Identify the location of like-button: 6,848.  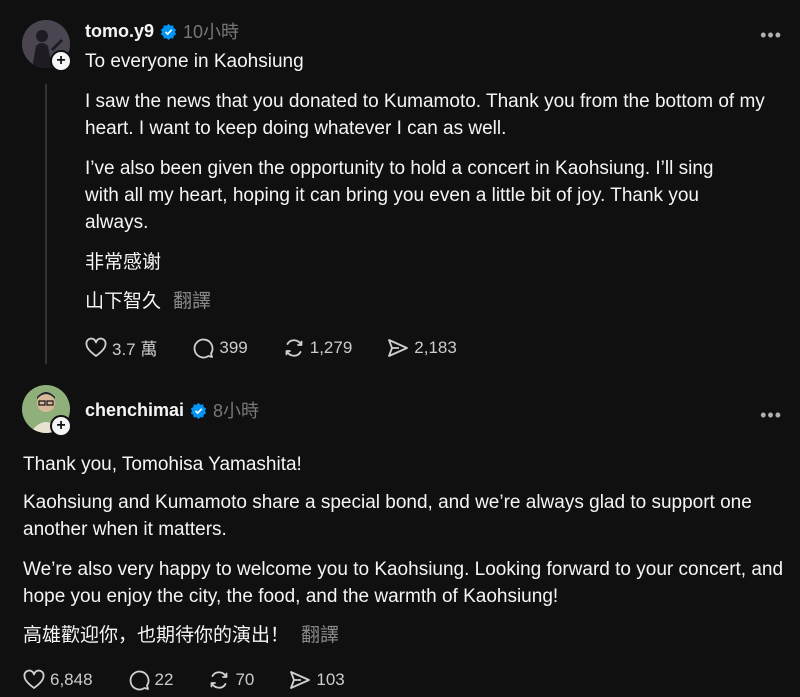
(57, 680).